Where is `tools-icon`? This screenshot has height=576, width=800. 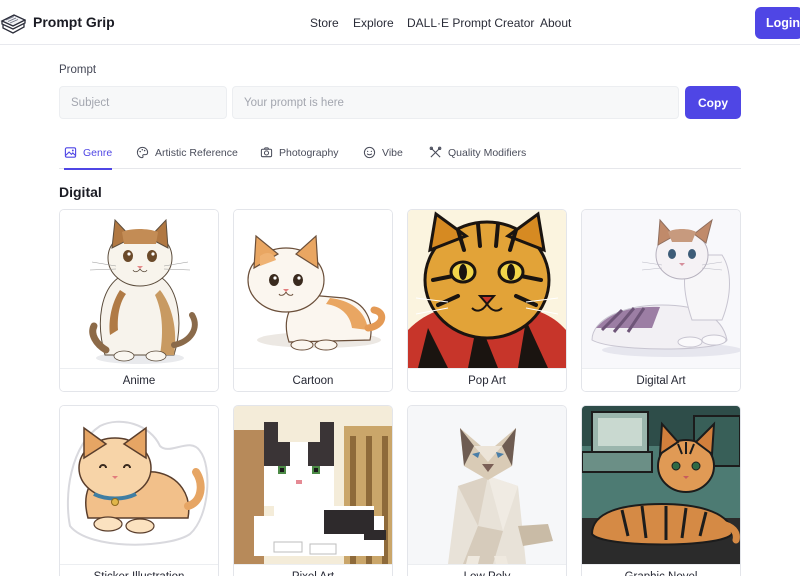
tools-icon is located at coordinates (435, 152).